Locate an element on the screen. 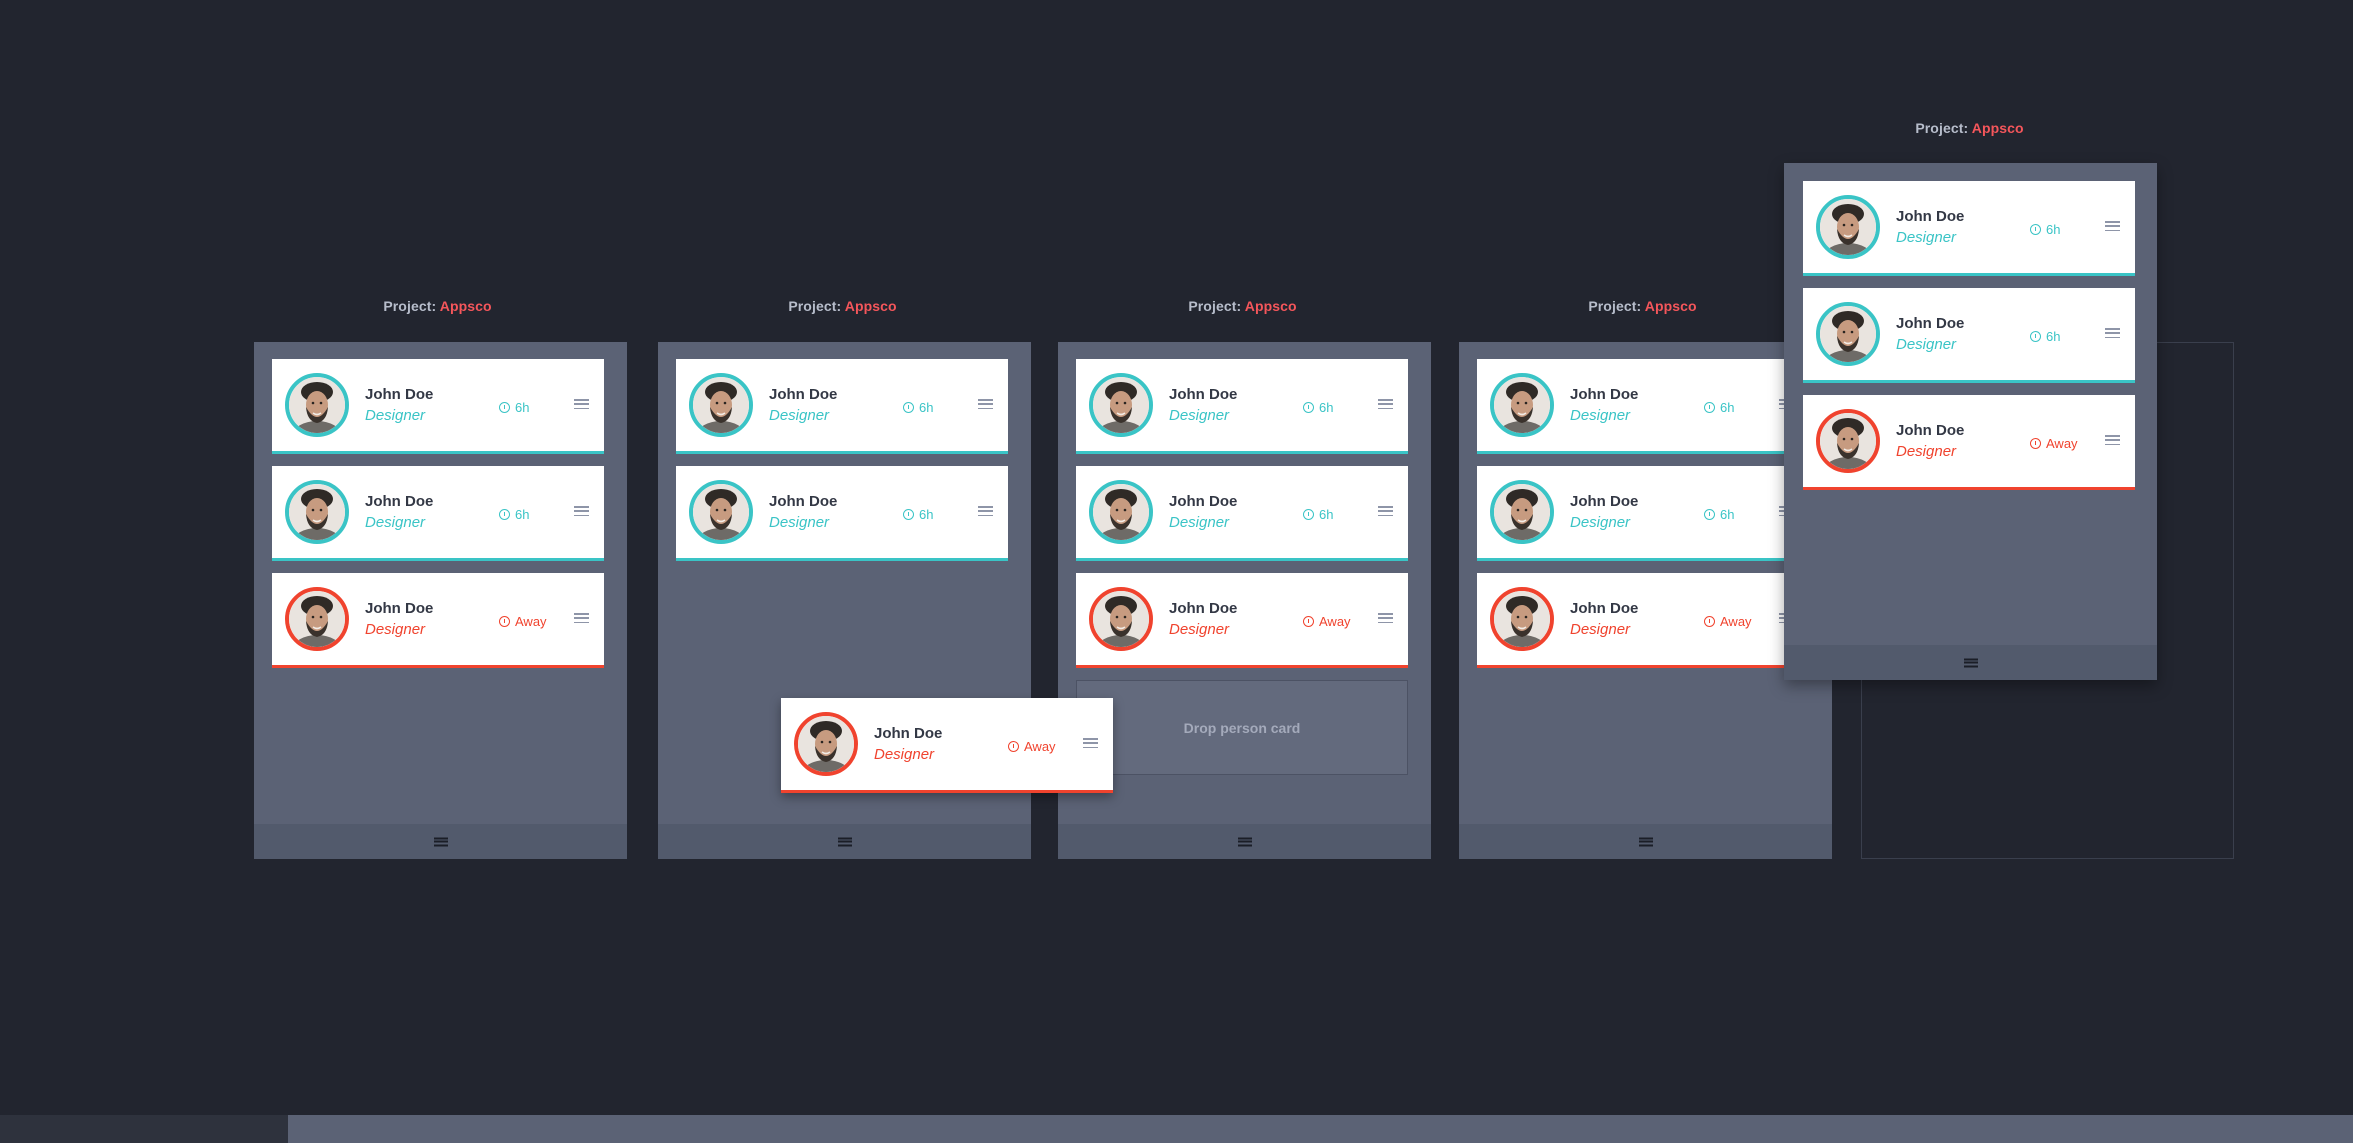  drop-zone: Drop person card is located at coordinates (1242, 727).